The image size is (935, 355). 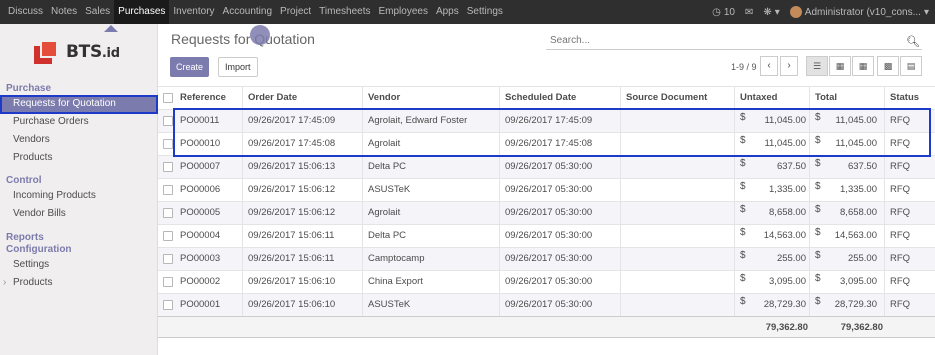 What do you see at coordinates (97, 12) in the screenshot?
I see `app-menu-sales: Sales` at bounding box center [97, 12].